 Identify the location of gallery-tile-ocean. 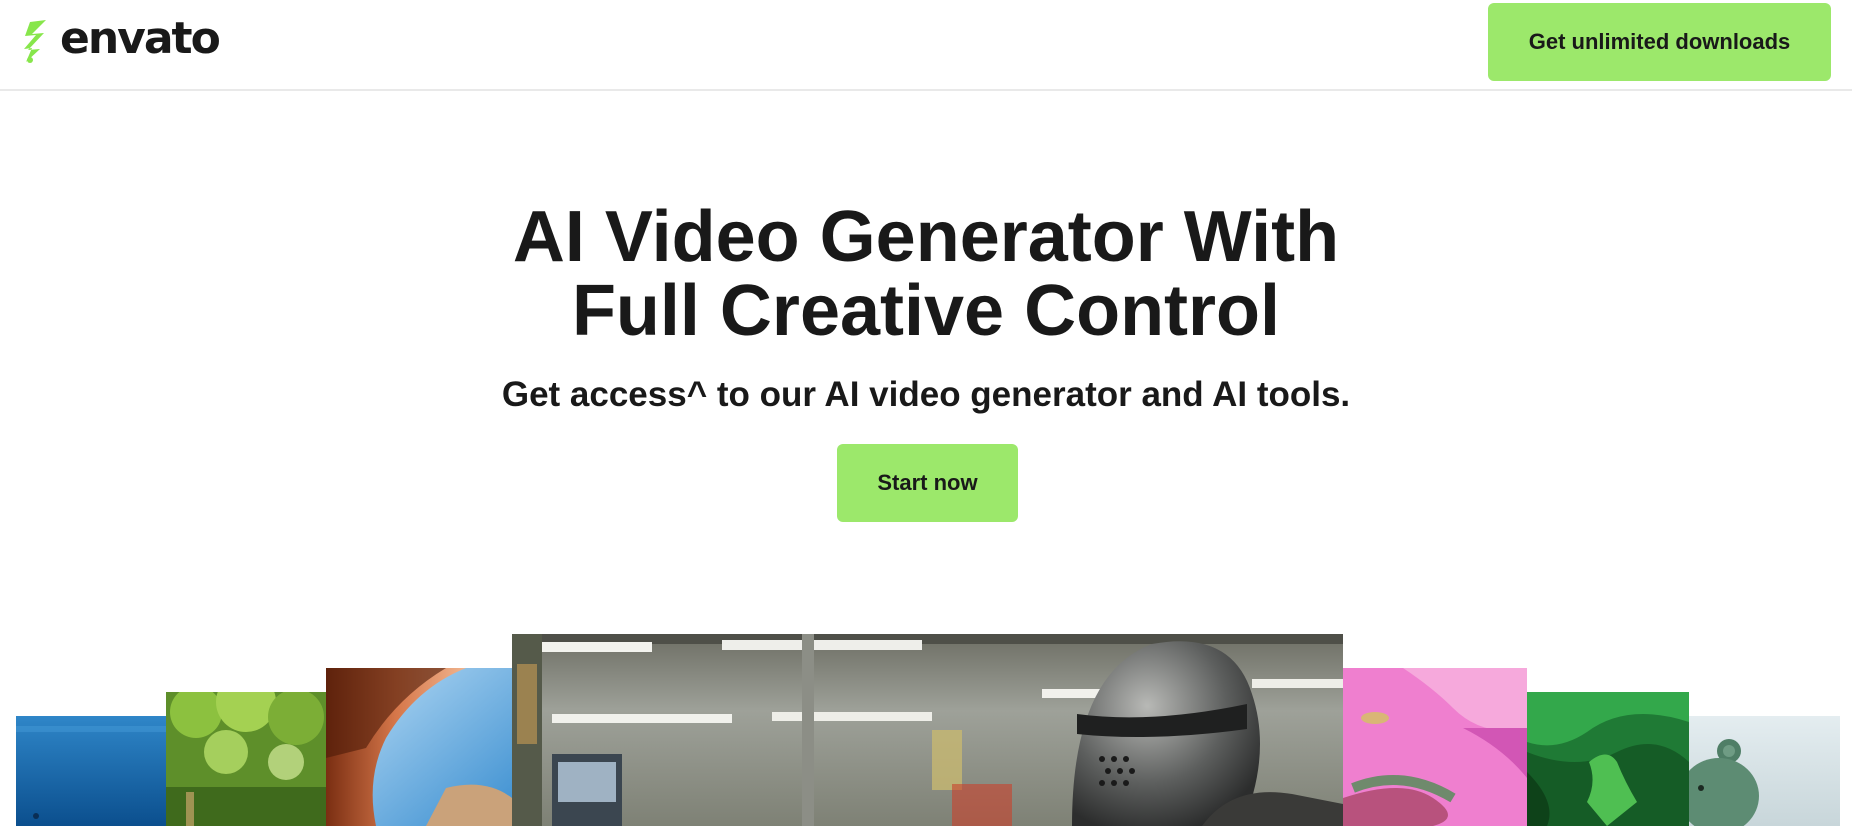
(91, 771).